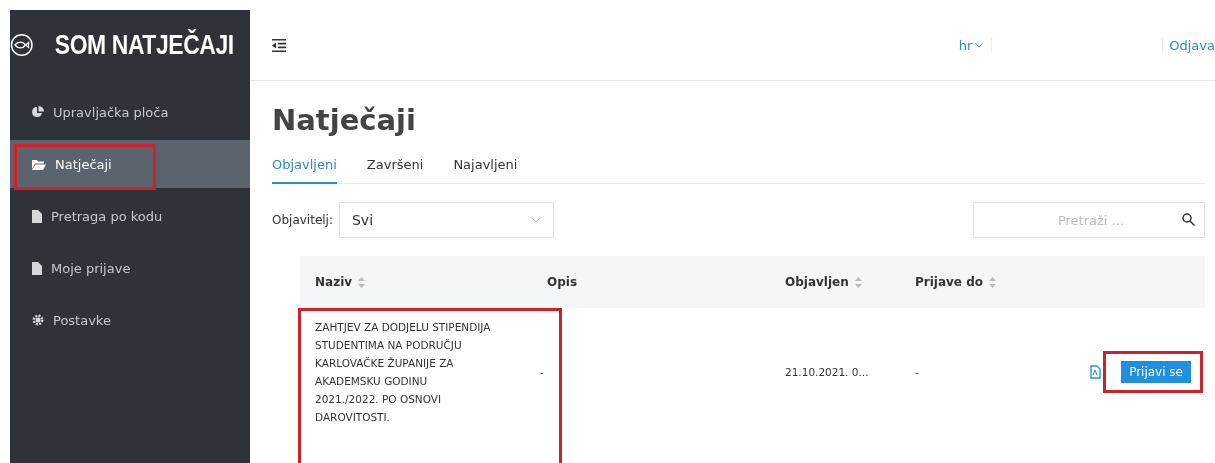 The width and height of the screenshot is (1215, 463). What do you see at coordinates (38, 320) in the screenshot?
I see `gear-icon` at bounding box center [38, 320].